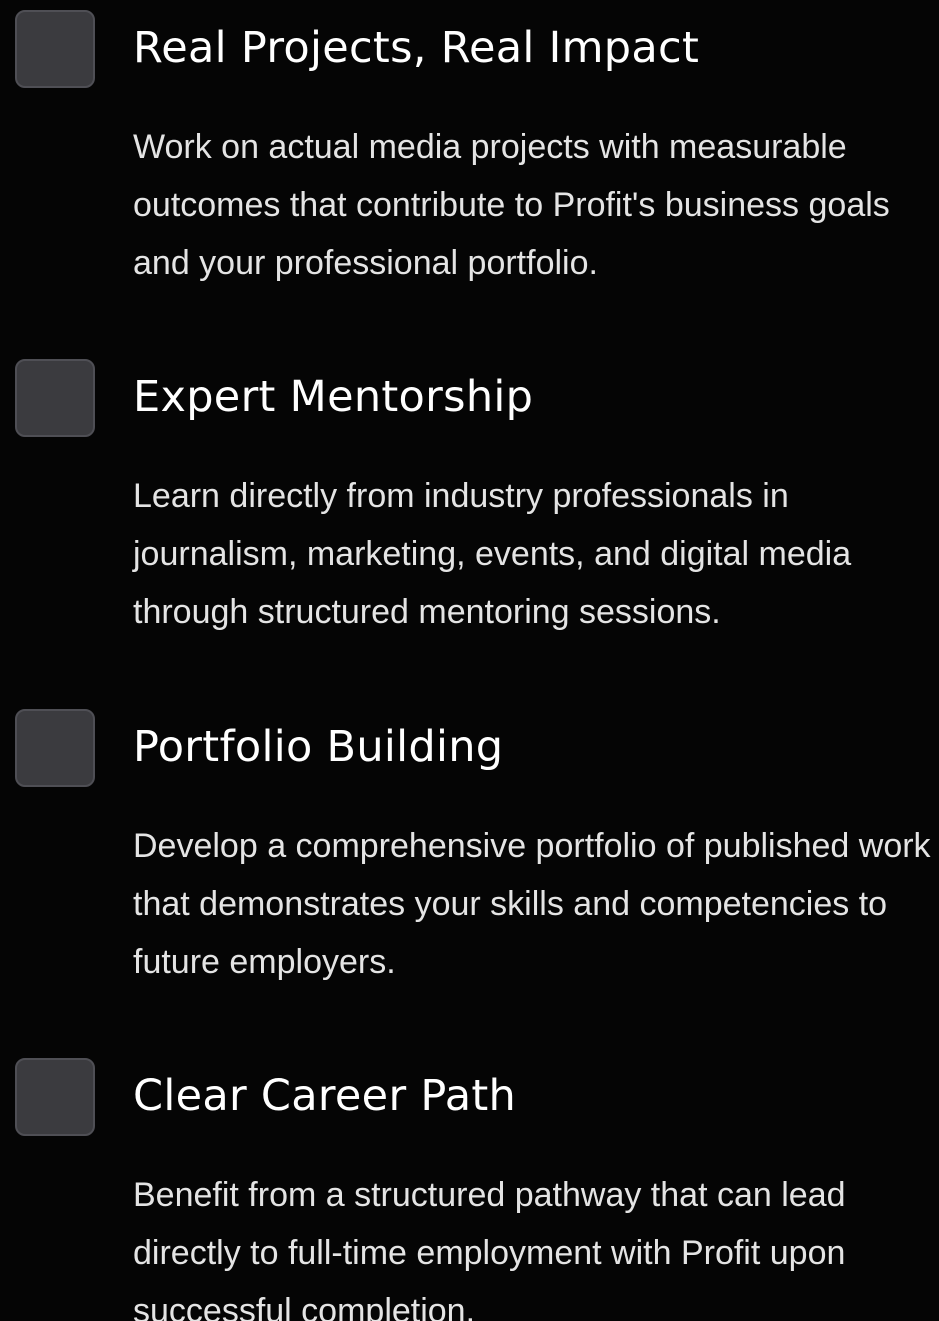 The width and height of the screenshot is (939, 1321). Describe the element at coordinates (318, 747) in the screenshot. I see `feature-title: Portfolio Building` at that location.